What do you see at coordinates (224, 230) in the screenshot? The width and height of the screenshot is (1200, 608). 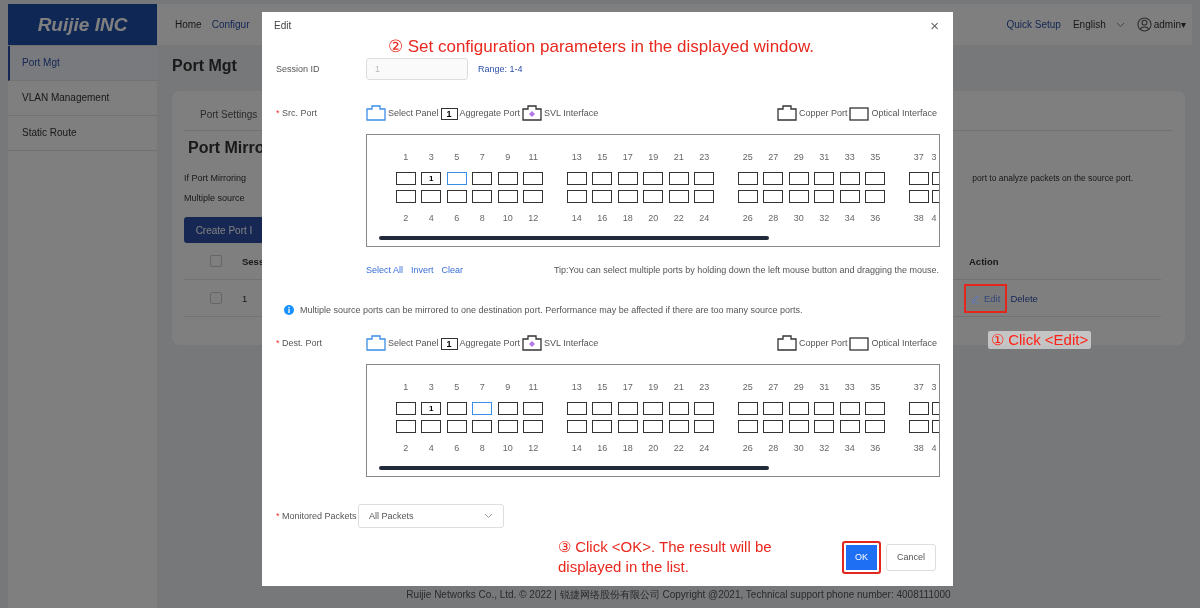 I see `create-button: Create Port I` at bounding box center [224, 230].